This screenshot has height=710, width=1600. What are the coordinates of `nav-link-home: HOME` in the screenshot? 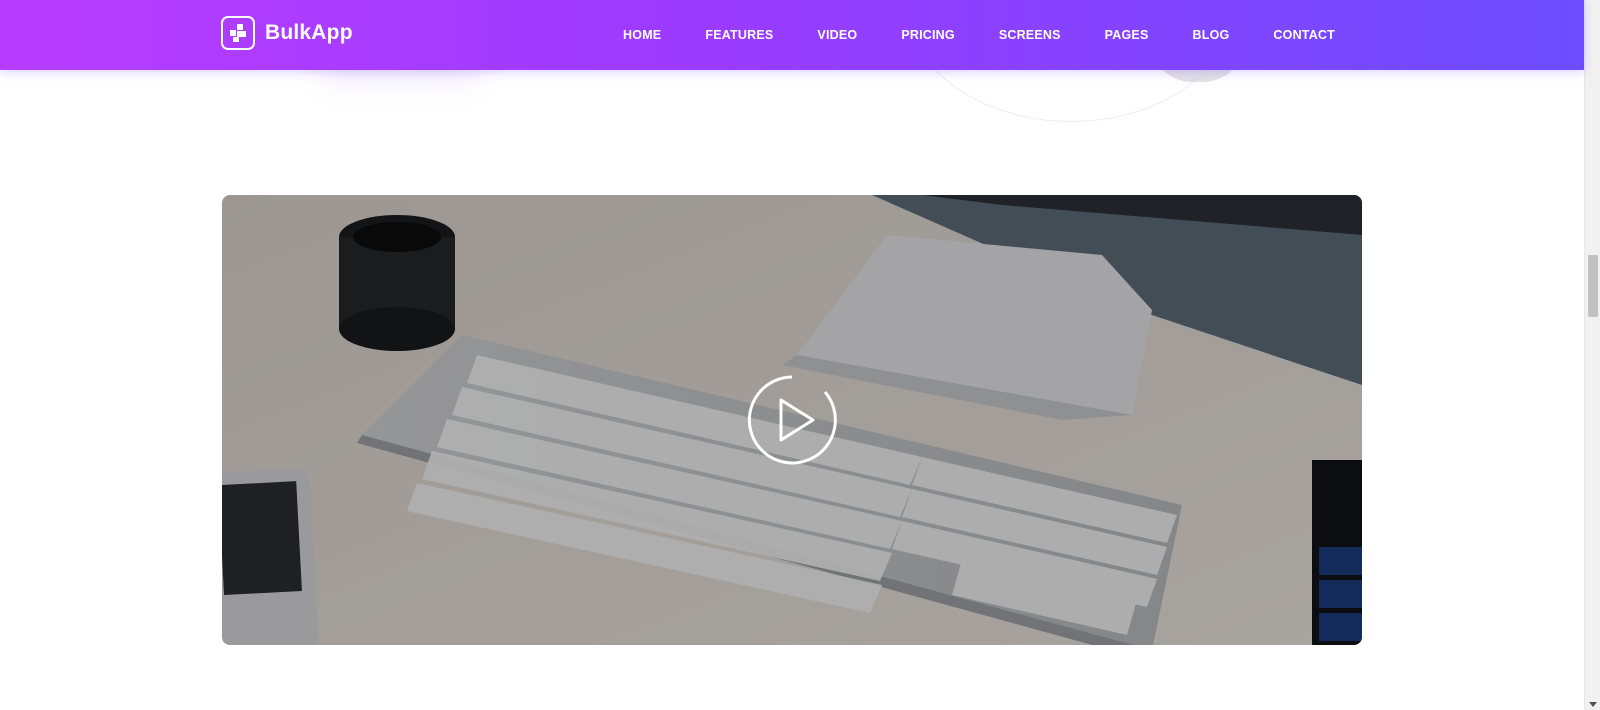 It's located at (642, 35).